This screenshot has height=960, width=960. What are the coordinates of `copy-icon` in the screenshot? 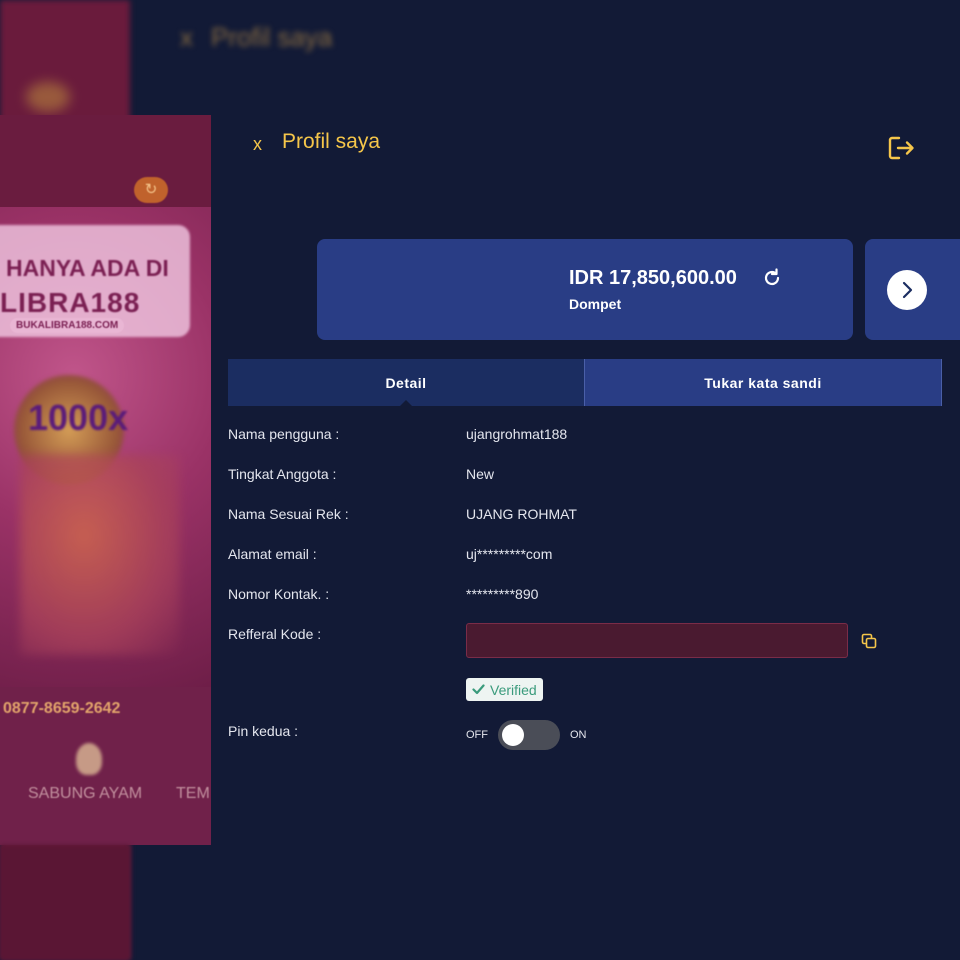 It's located at (869, 641).